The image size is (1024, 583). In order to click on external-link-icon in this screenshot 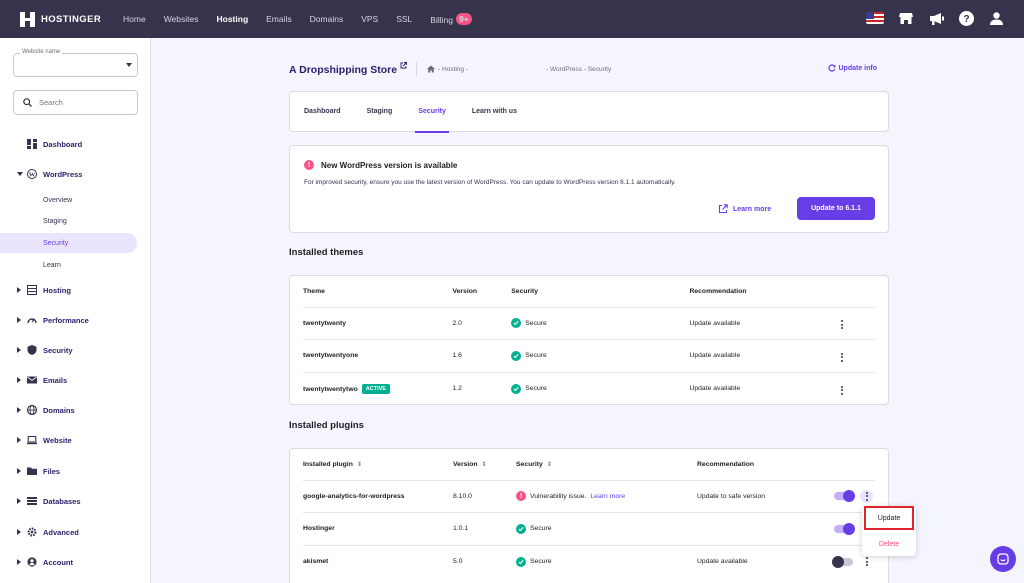, I will do `click(403, 65)`.